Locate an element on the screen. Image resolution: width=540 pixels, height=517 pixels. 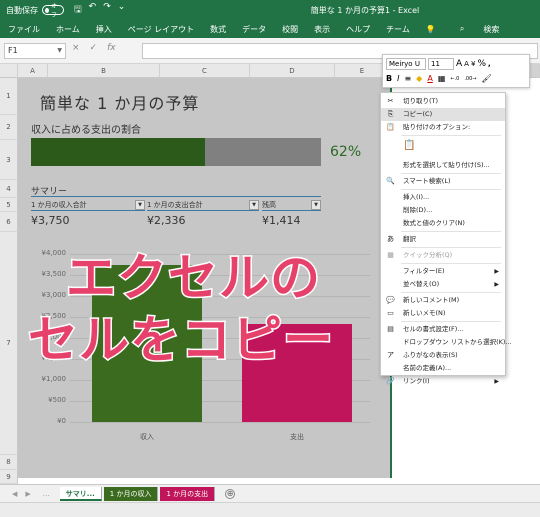
prev-sheet-icon: ◀ is located at coordinates (14, 494).